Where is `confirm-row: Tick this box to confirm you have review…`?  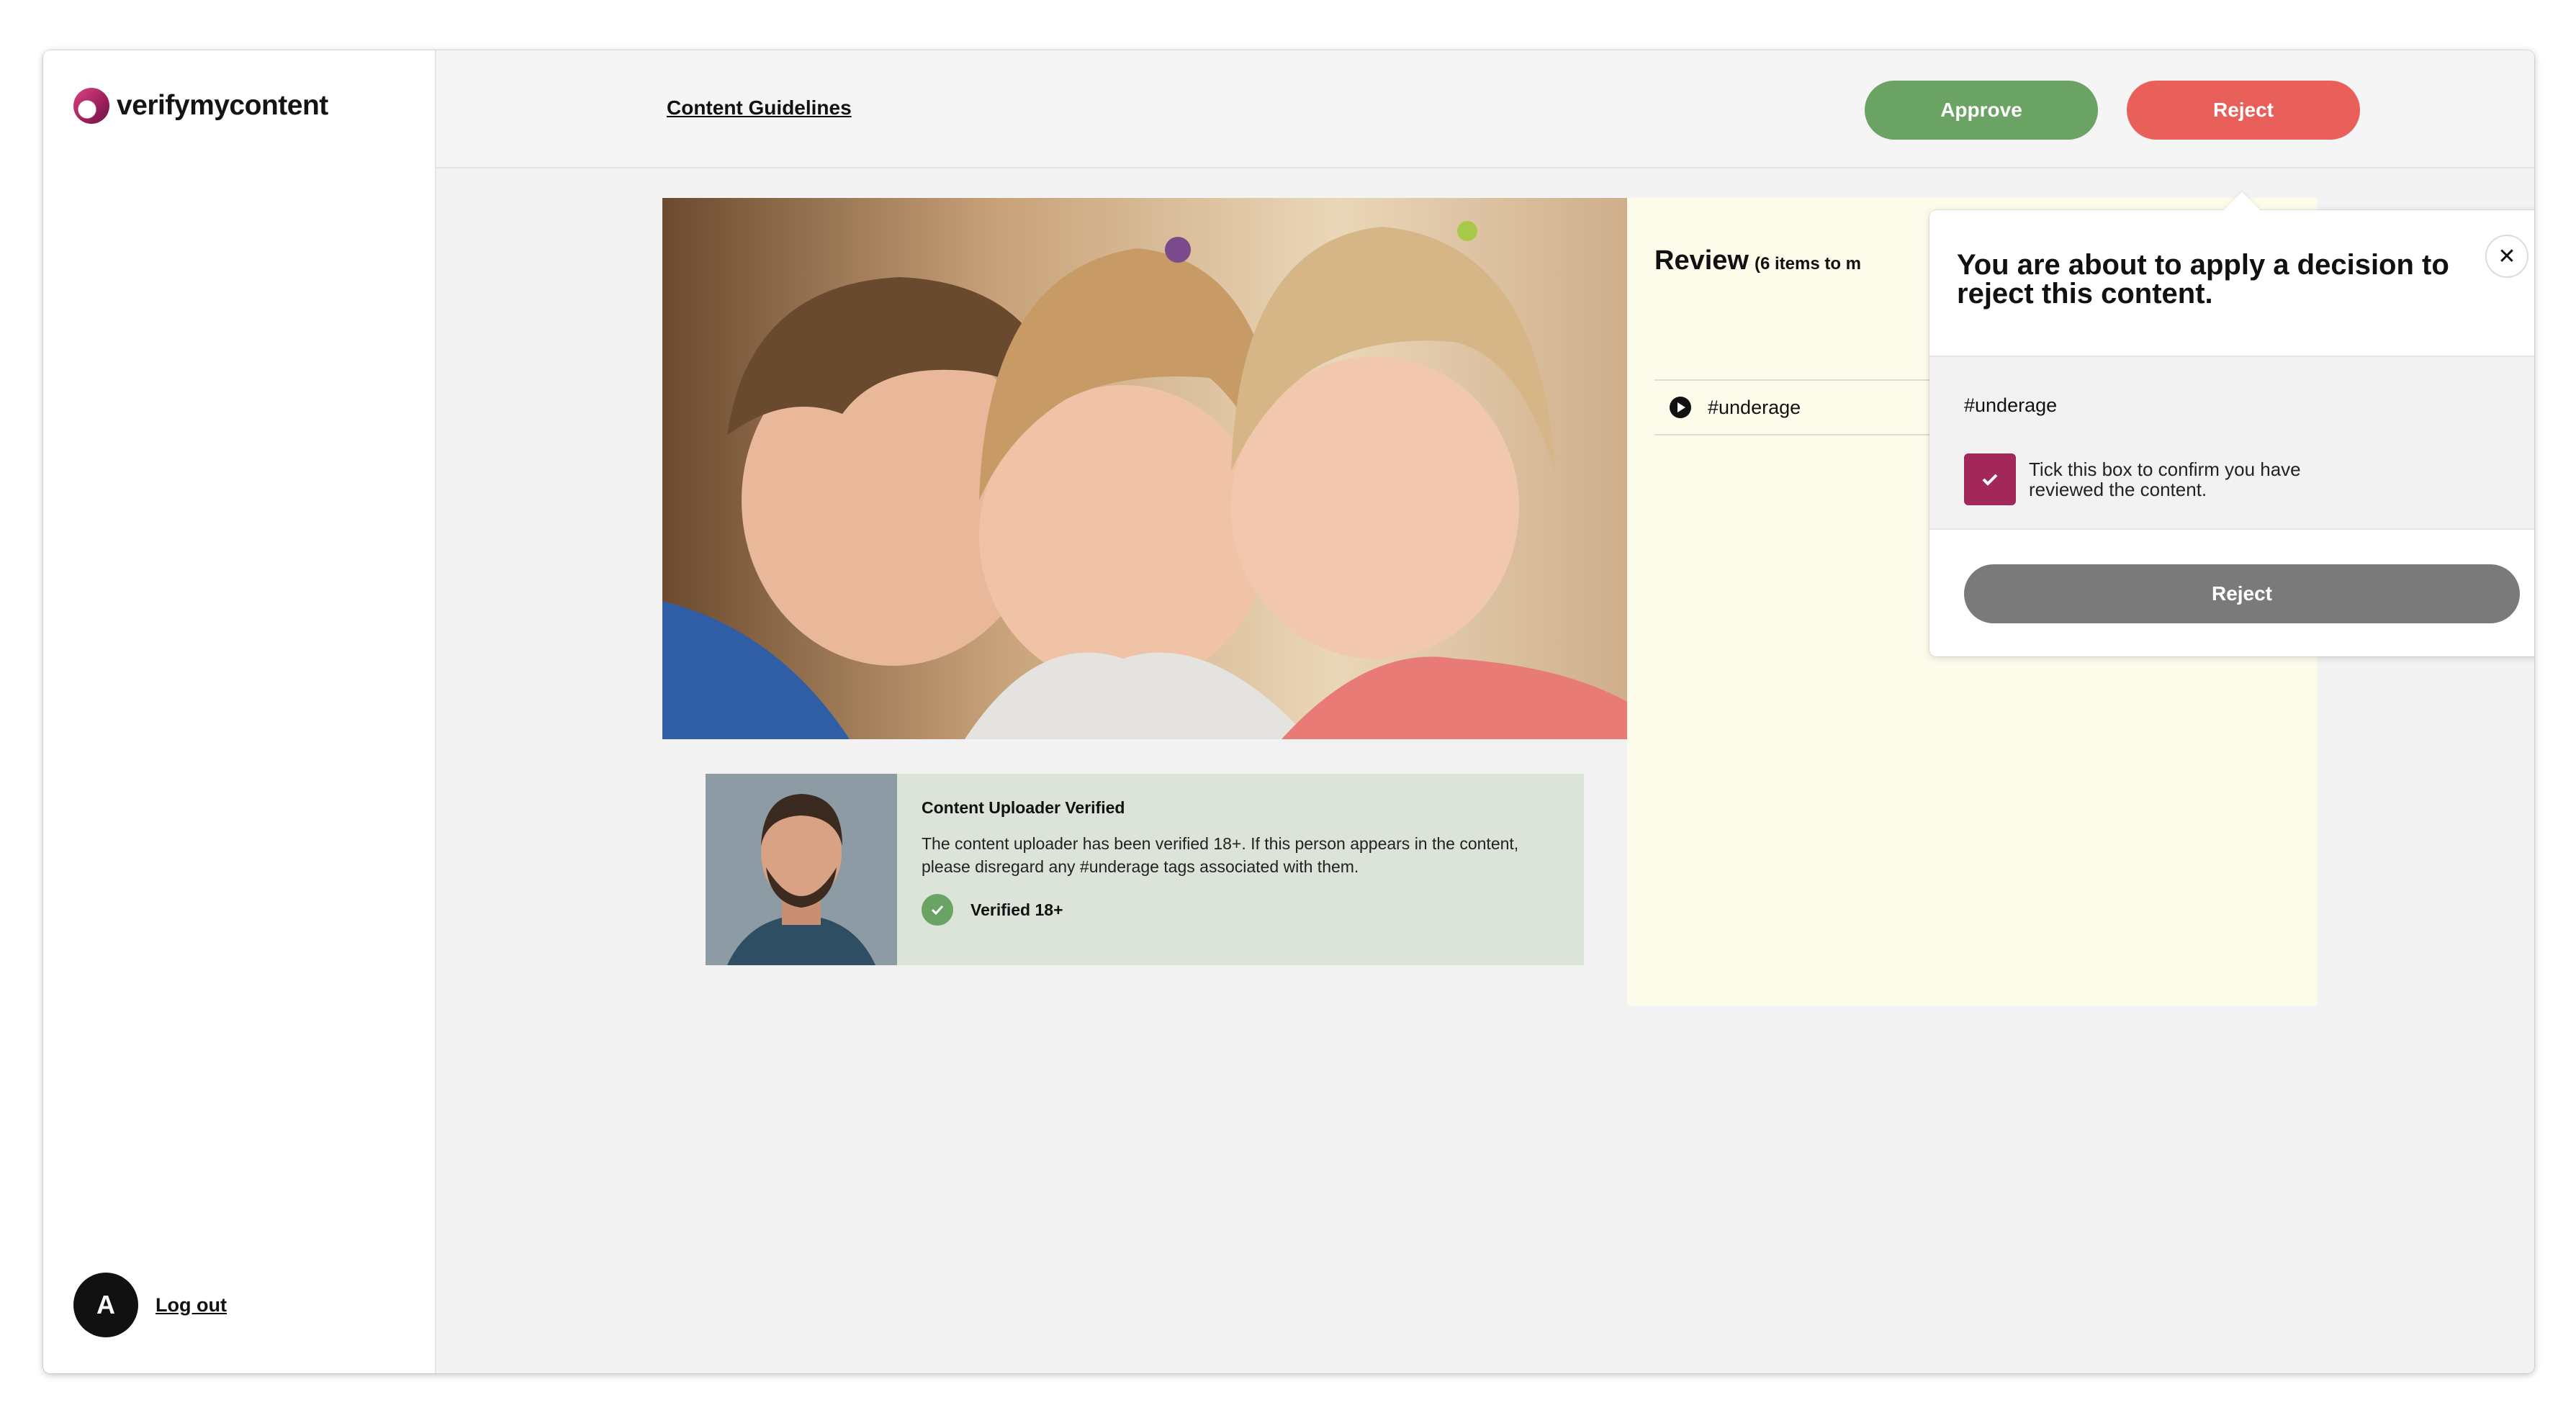
confirm-row: Tick this box to confirm you have review… is located at coordinates (2162, 479).